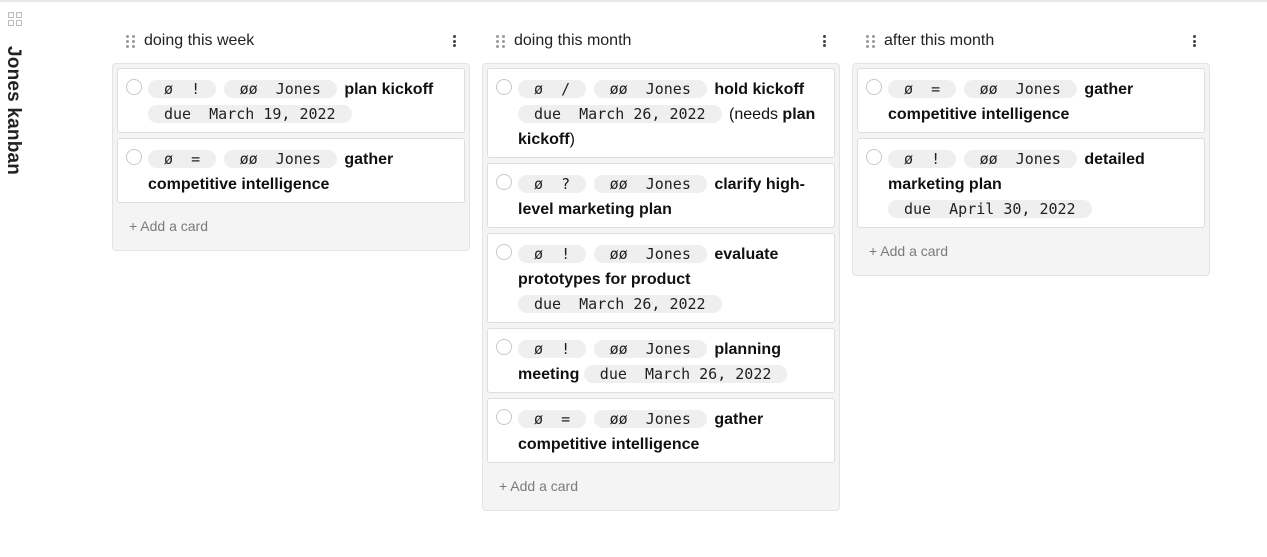  Describe the element at coordinates (939, 40) in the screenshot. I see `column-title: after this month` at that location.